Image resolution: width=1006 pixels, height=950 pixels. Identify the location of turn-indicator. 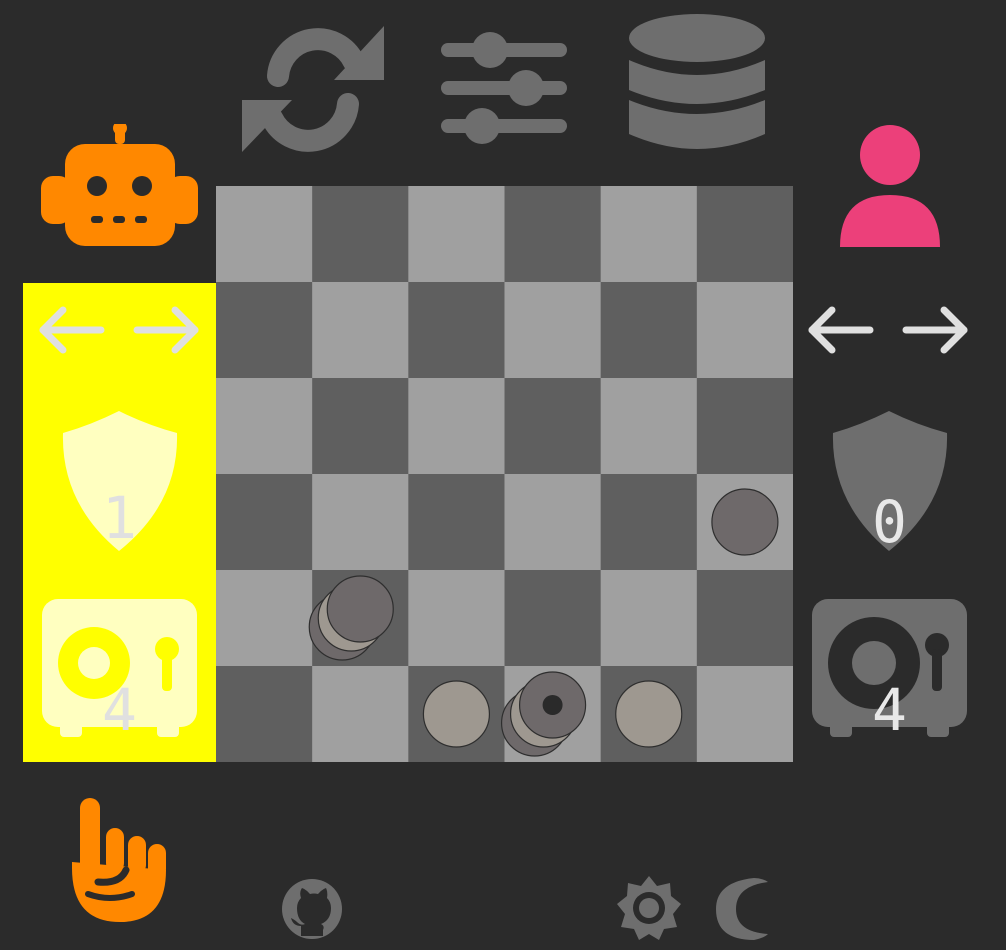
(119, 860).